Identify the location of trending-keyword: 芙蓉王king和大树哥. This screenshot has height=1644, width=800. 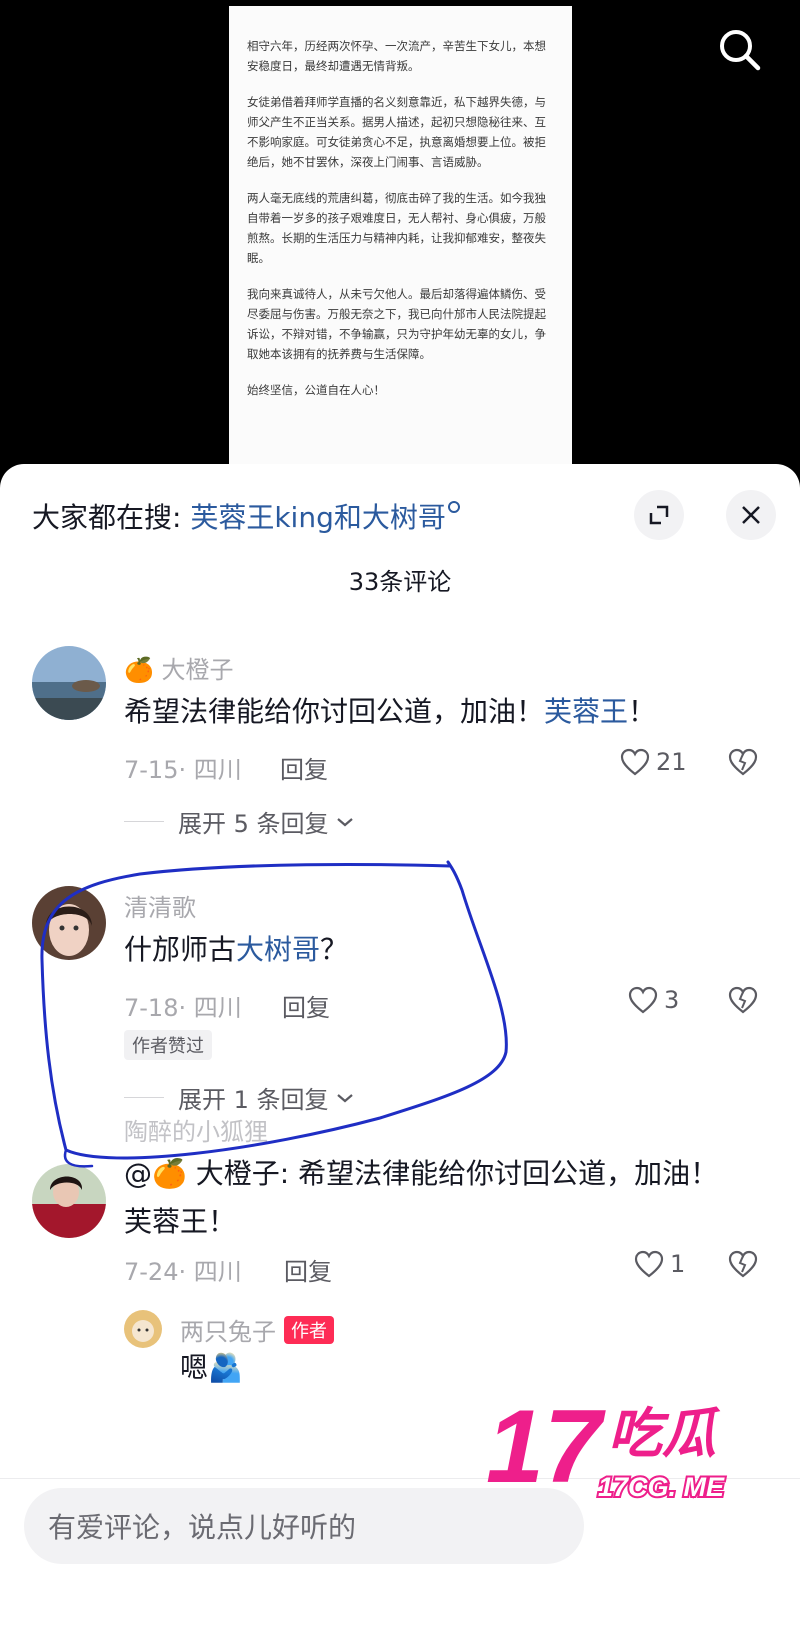
(318, 517).